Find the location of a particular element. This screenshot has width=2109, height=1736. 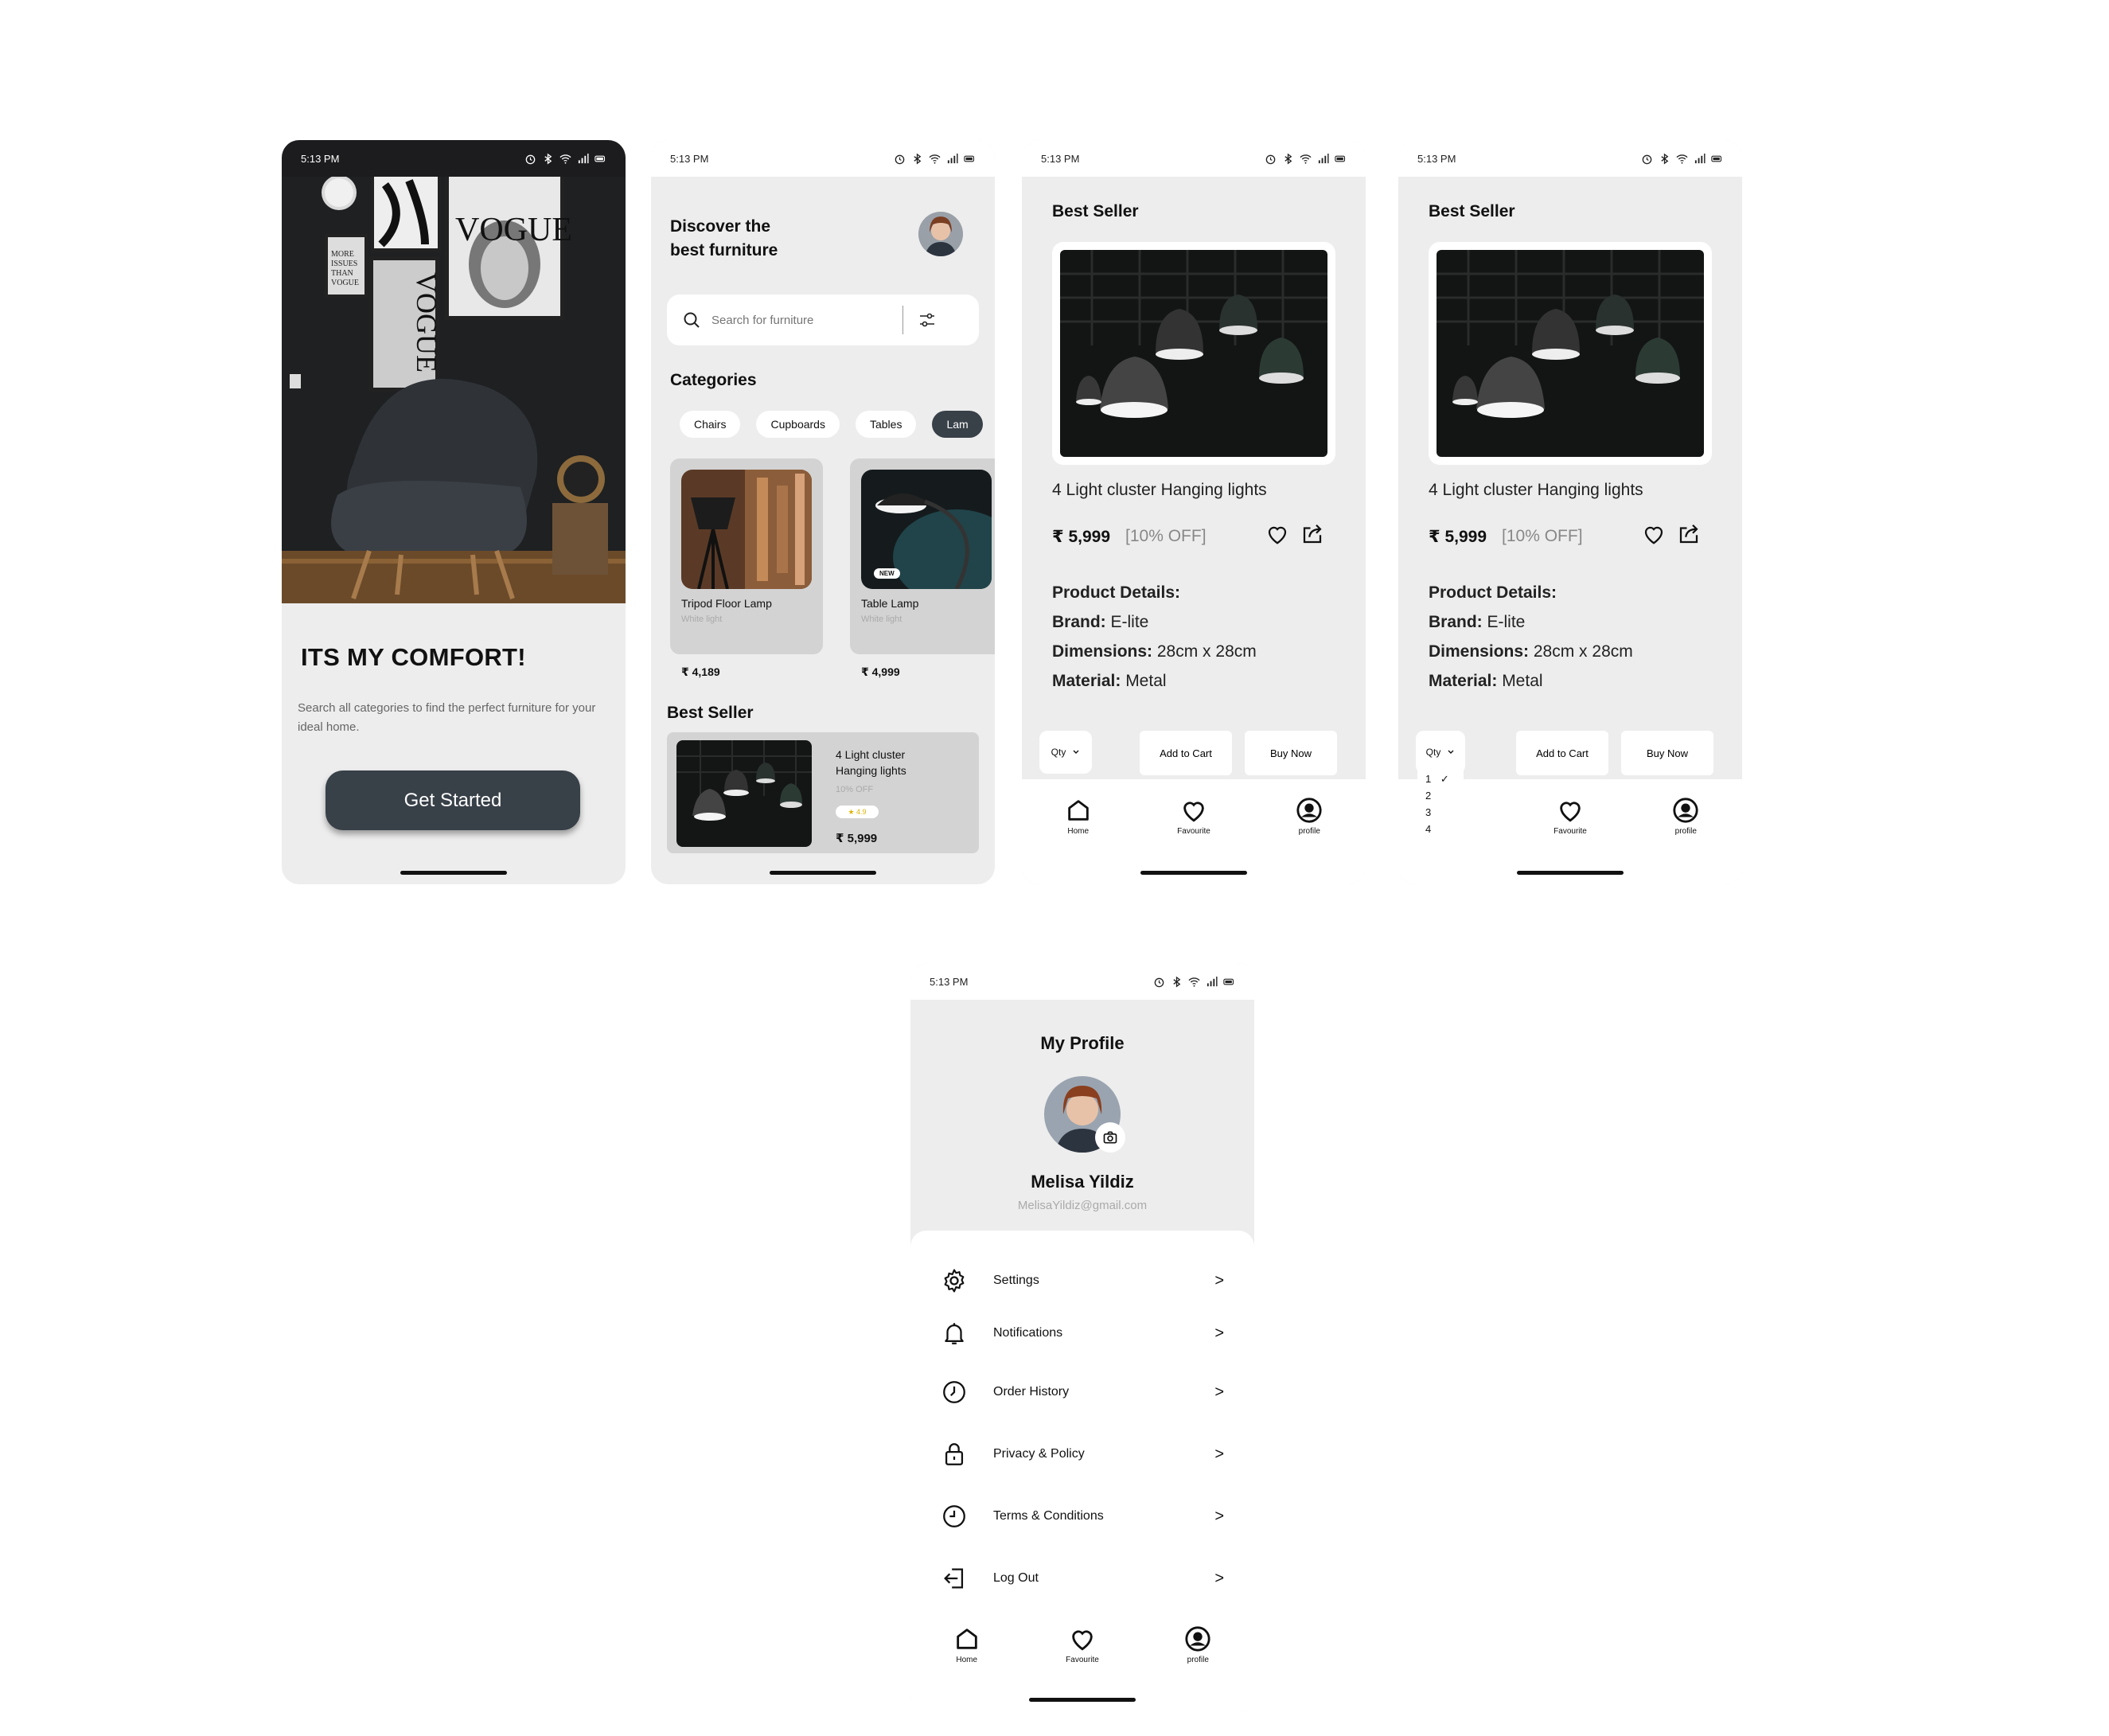

bell-icon is located at coordinates (954, 1333).